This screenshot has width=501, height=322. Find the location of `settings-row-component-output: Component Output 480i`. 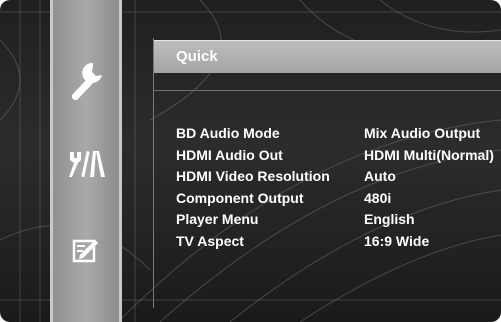

settings-row-component-output: Component Output 480i is located at coordinates (338, 201).